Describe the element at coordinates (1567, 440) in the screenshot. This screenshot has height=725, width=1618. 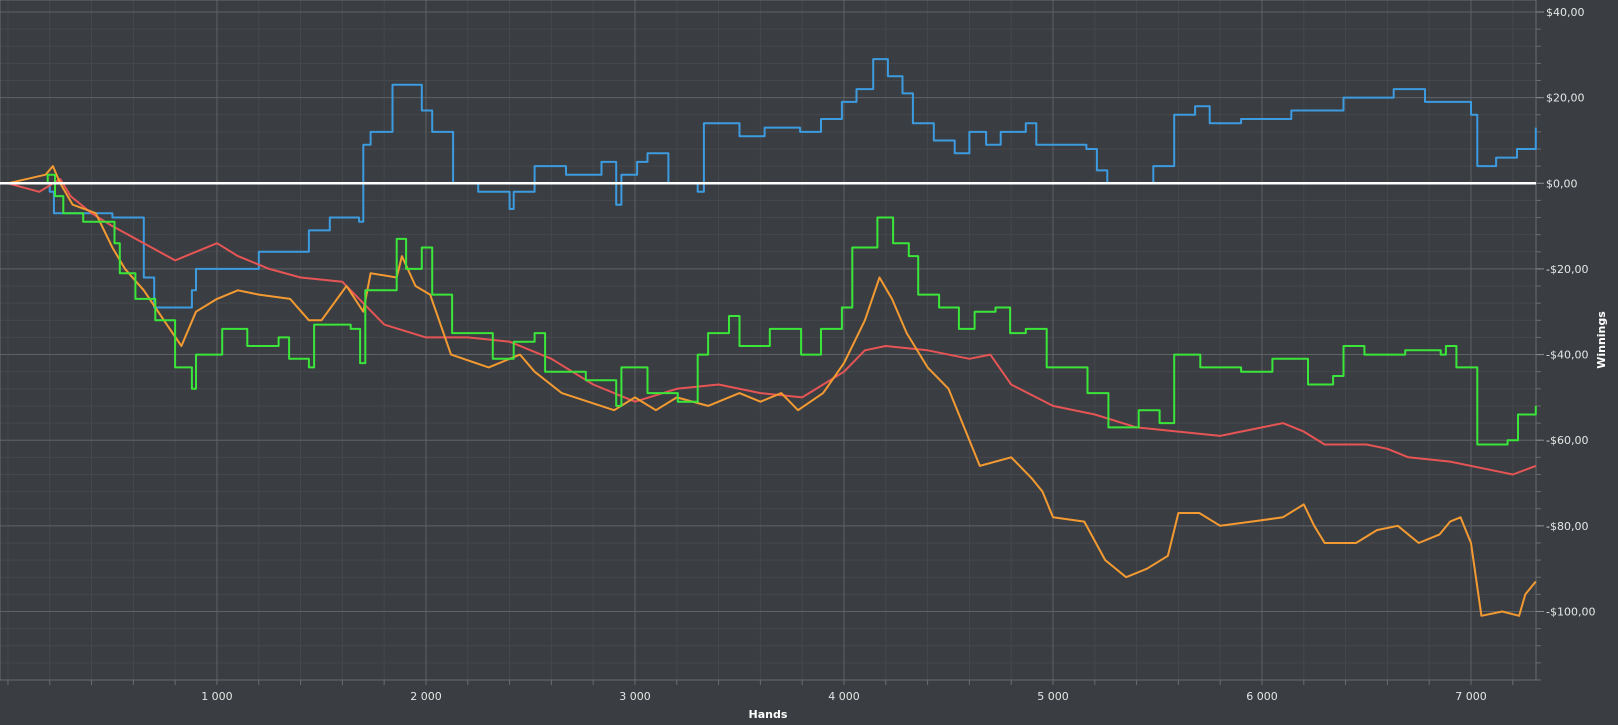
I see `y-tick-label: -$60,00` at that location.